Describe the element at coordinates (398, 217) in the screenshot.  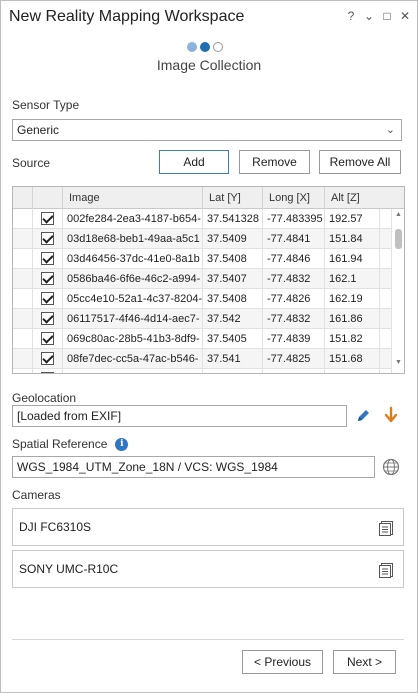
I see `scroll-up-icon: ▲` at that location.